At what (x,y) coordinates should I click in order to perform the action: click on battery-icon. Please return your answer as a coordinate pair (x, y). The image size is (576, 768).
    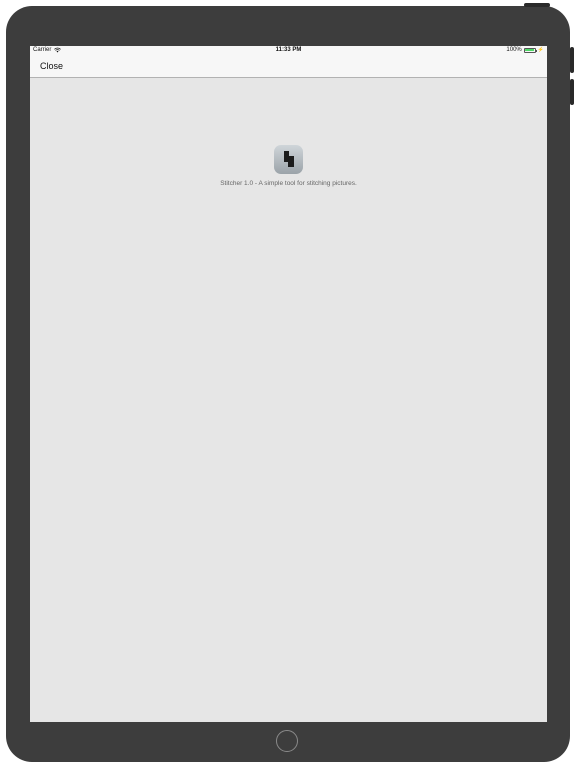
    Looking at the image, I should click on (530, 50).